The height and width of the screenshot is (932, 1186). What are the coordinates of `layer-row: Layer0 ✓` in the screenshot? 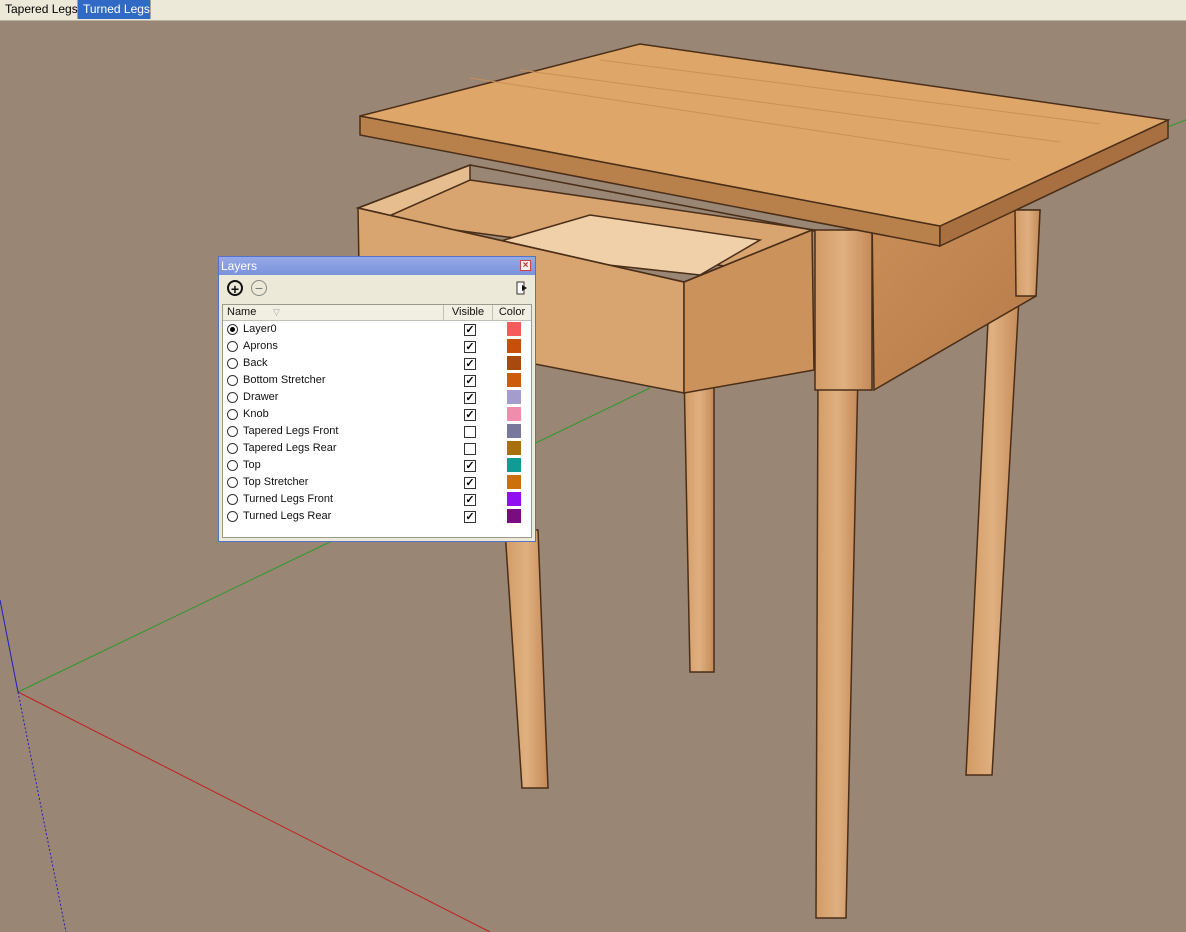 It's located at (377, 329).